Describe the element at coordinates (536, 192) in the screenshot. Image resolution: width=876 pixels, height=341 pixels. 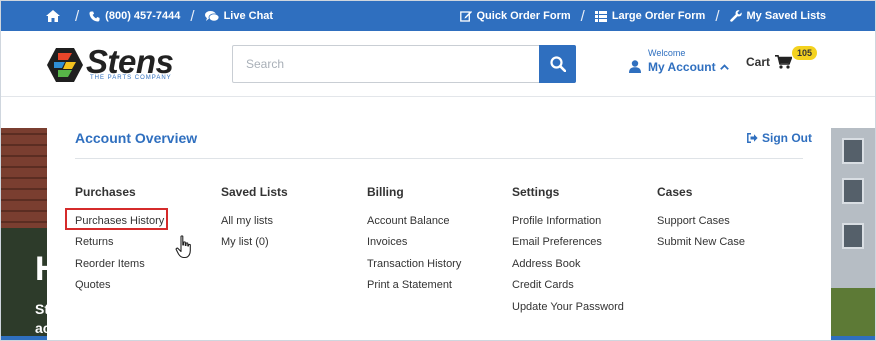
I see `column-heading: Settings` at that location.